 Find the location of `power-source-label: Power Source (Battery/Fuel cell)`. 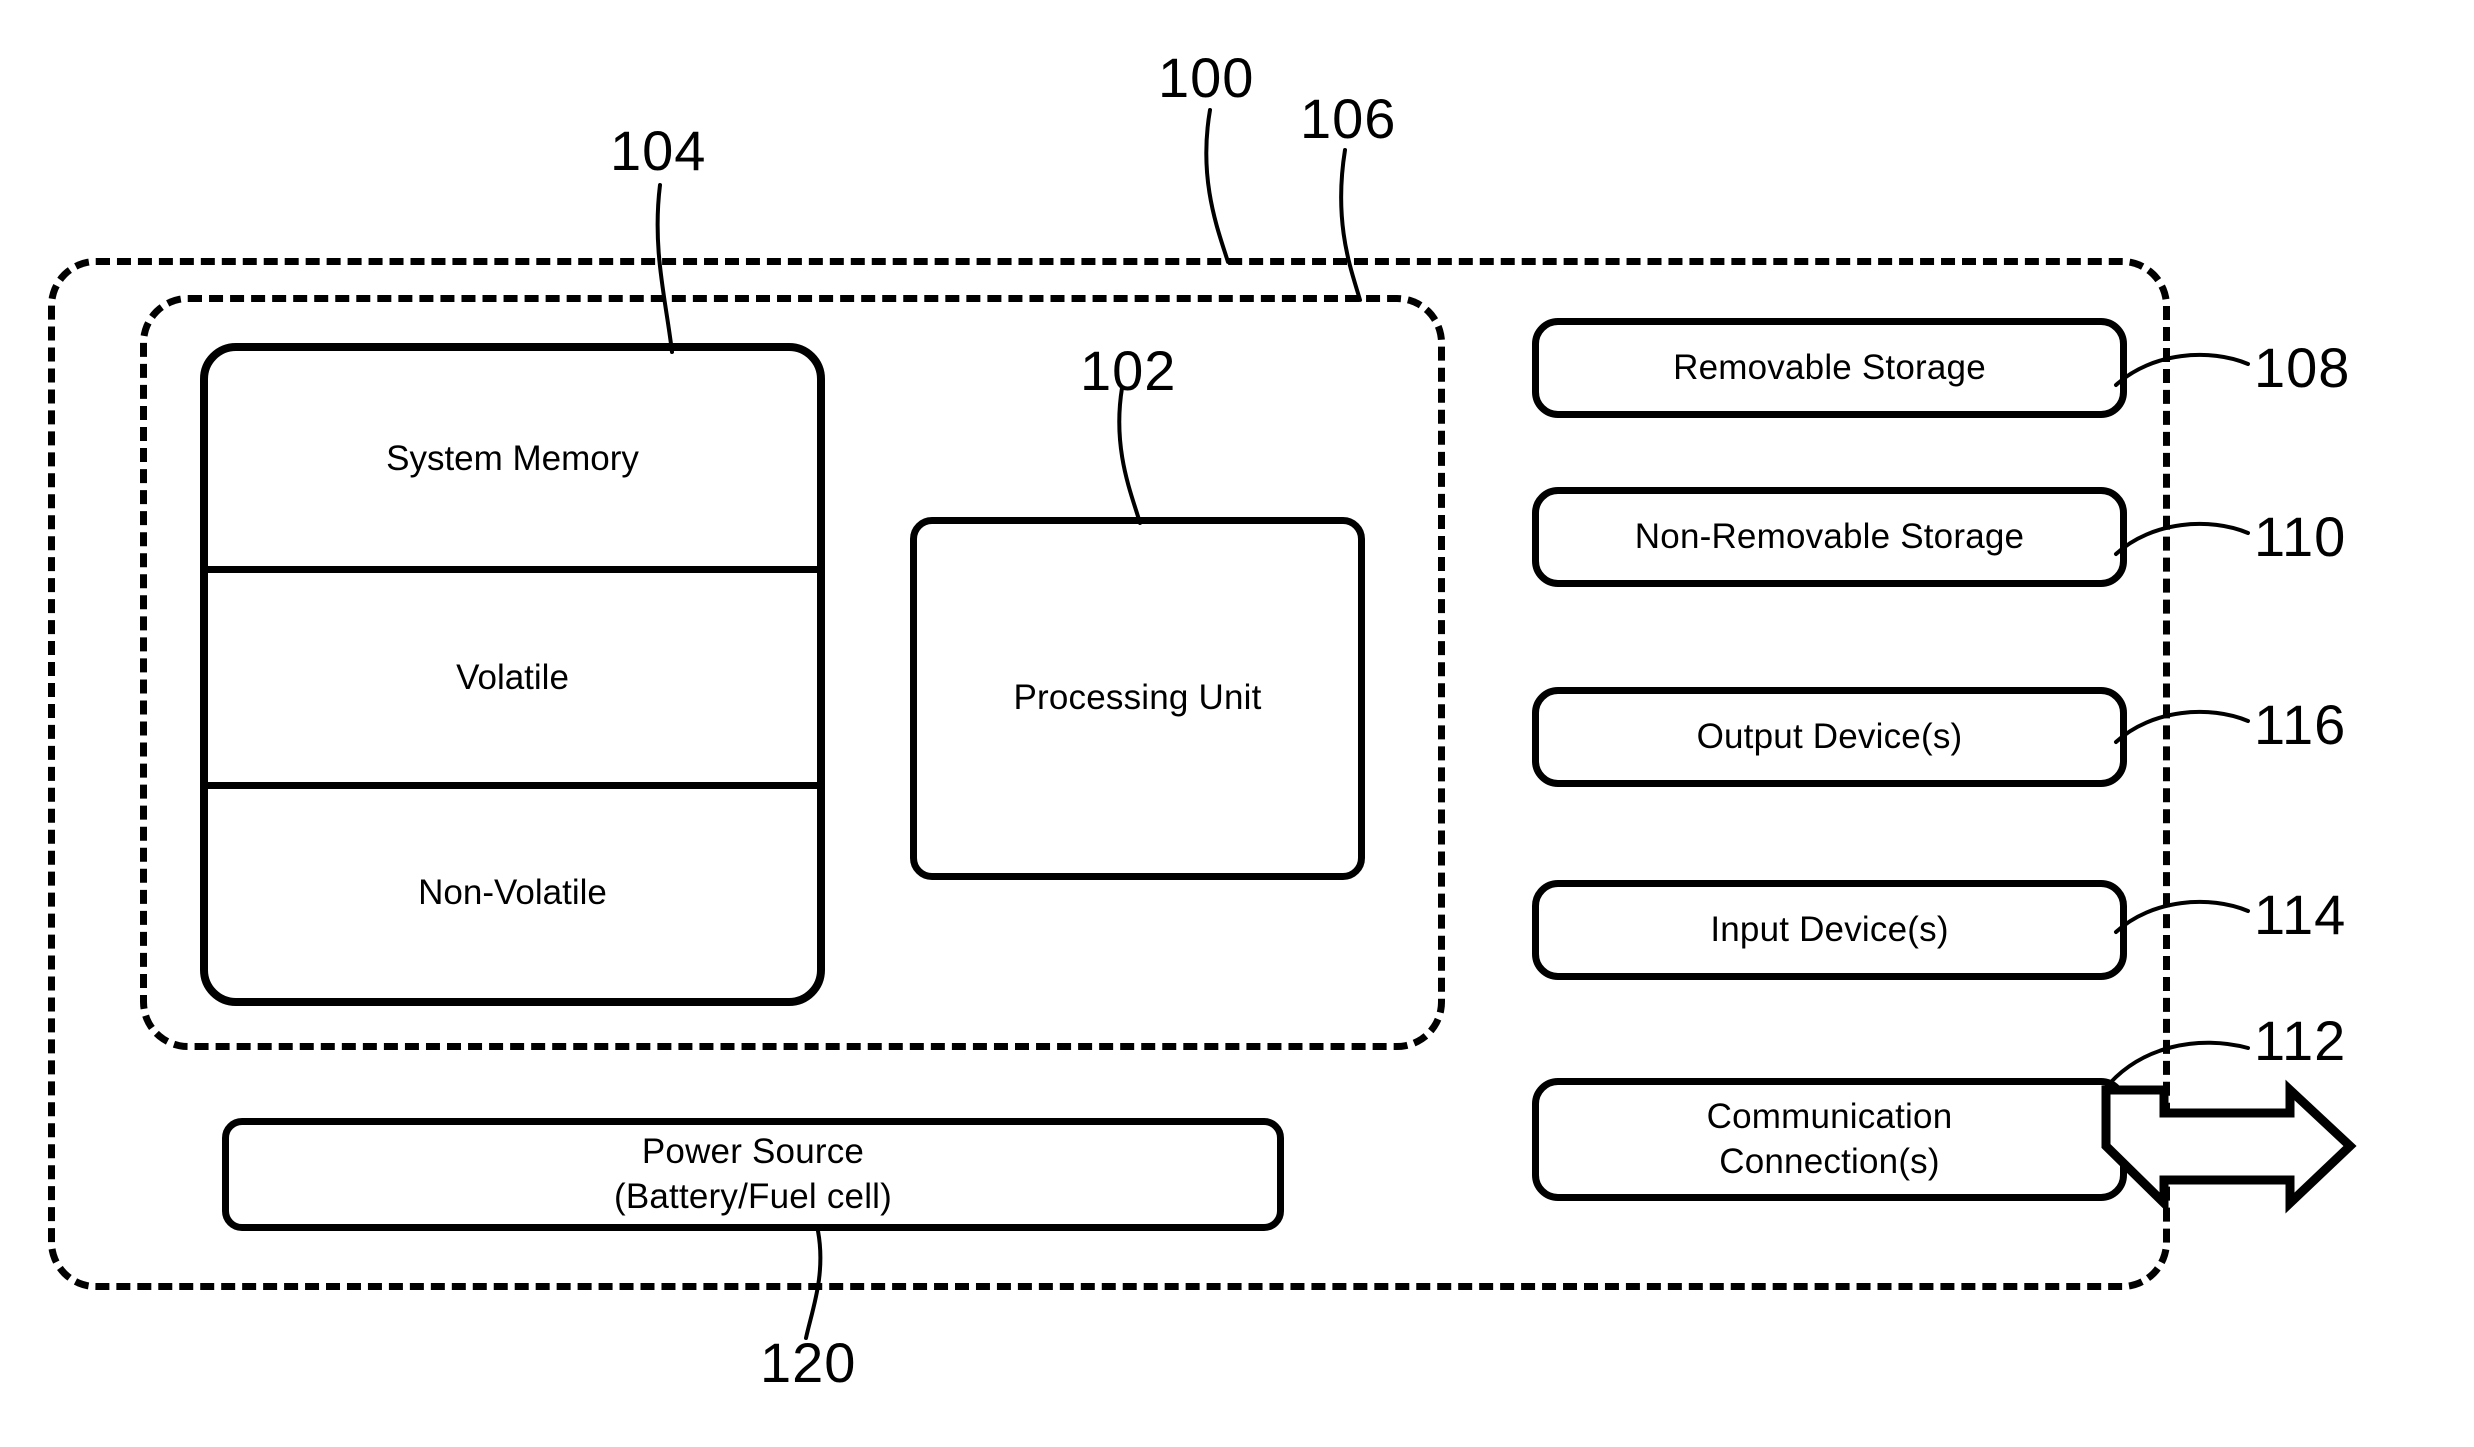

power-source-label: Power Source (Battery/Fuel cell) is located at coordinates (753, 1173).